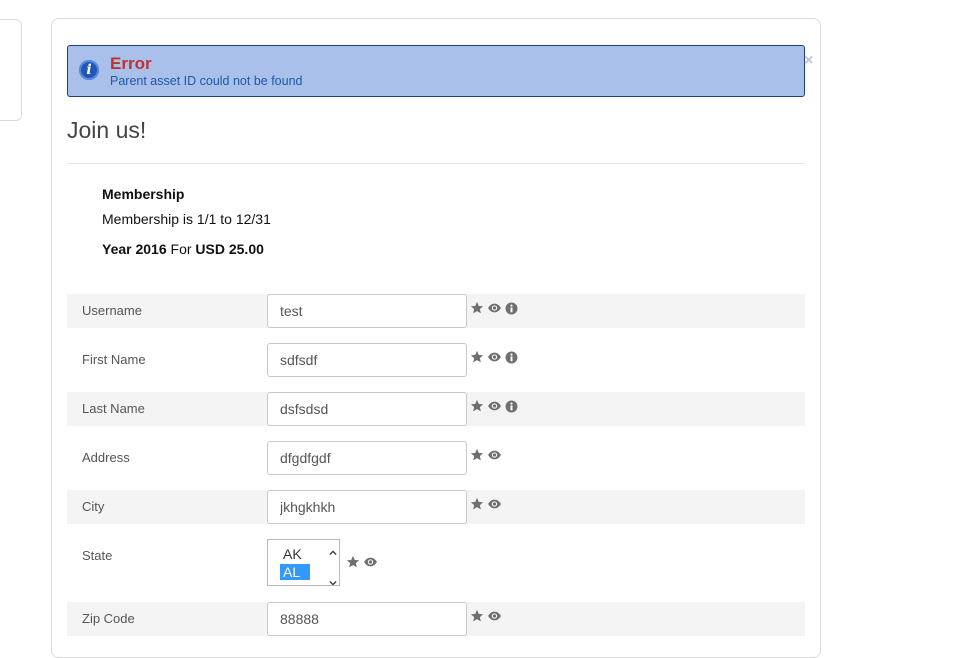 This screenshot has width=962, height=658. What do you see at coordinates (367, 458) in the screenshot?
I see `address-input` at bounding box center [367, 458].